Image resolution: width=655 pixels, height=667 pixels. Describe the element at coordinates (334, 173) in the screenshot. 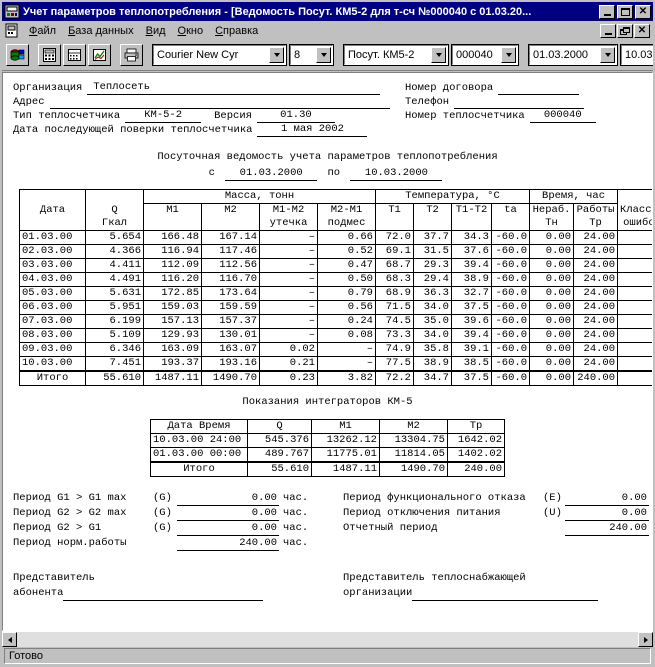

I see `report-to-label: по` at that location.